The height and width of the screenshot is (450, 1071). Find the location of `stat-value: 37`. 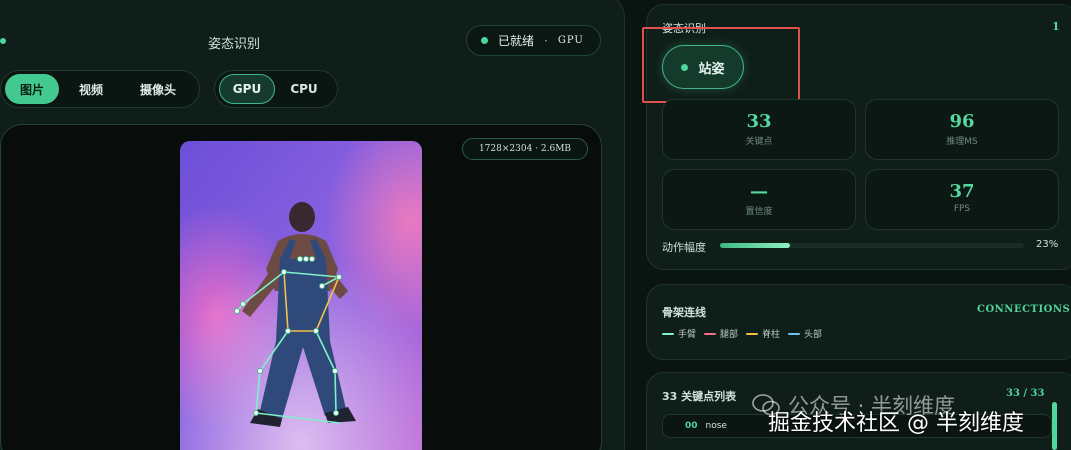

stat-value: 37 is located at coordinates (962, 191).